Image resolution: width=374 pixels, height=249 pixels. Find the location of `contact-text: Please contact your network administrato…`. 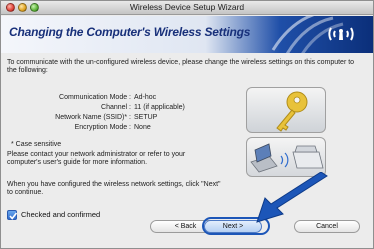

contact-text: Please contact your network administrato… is located at coordinates (96, 159).